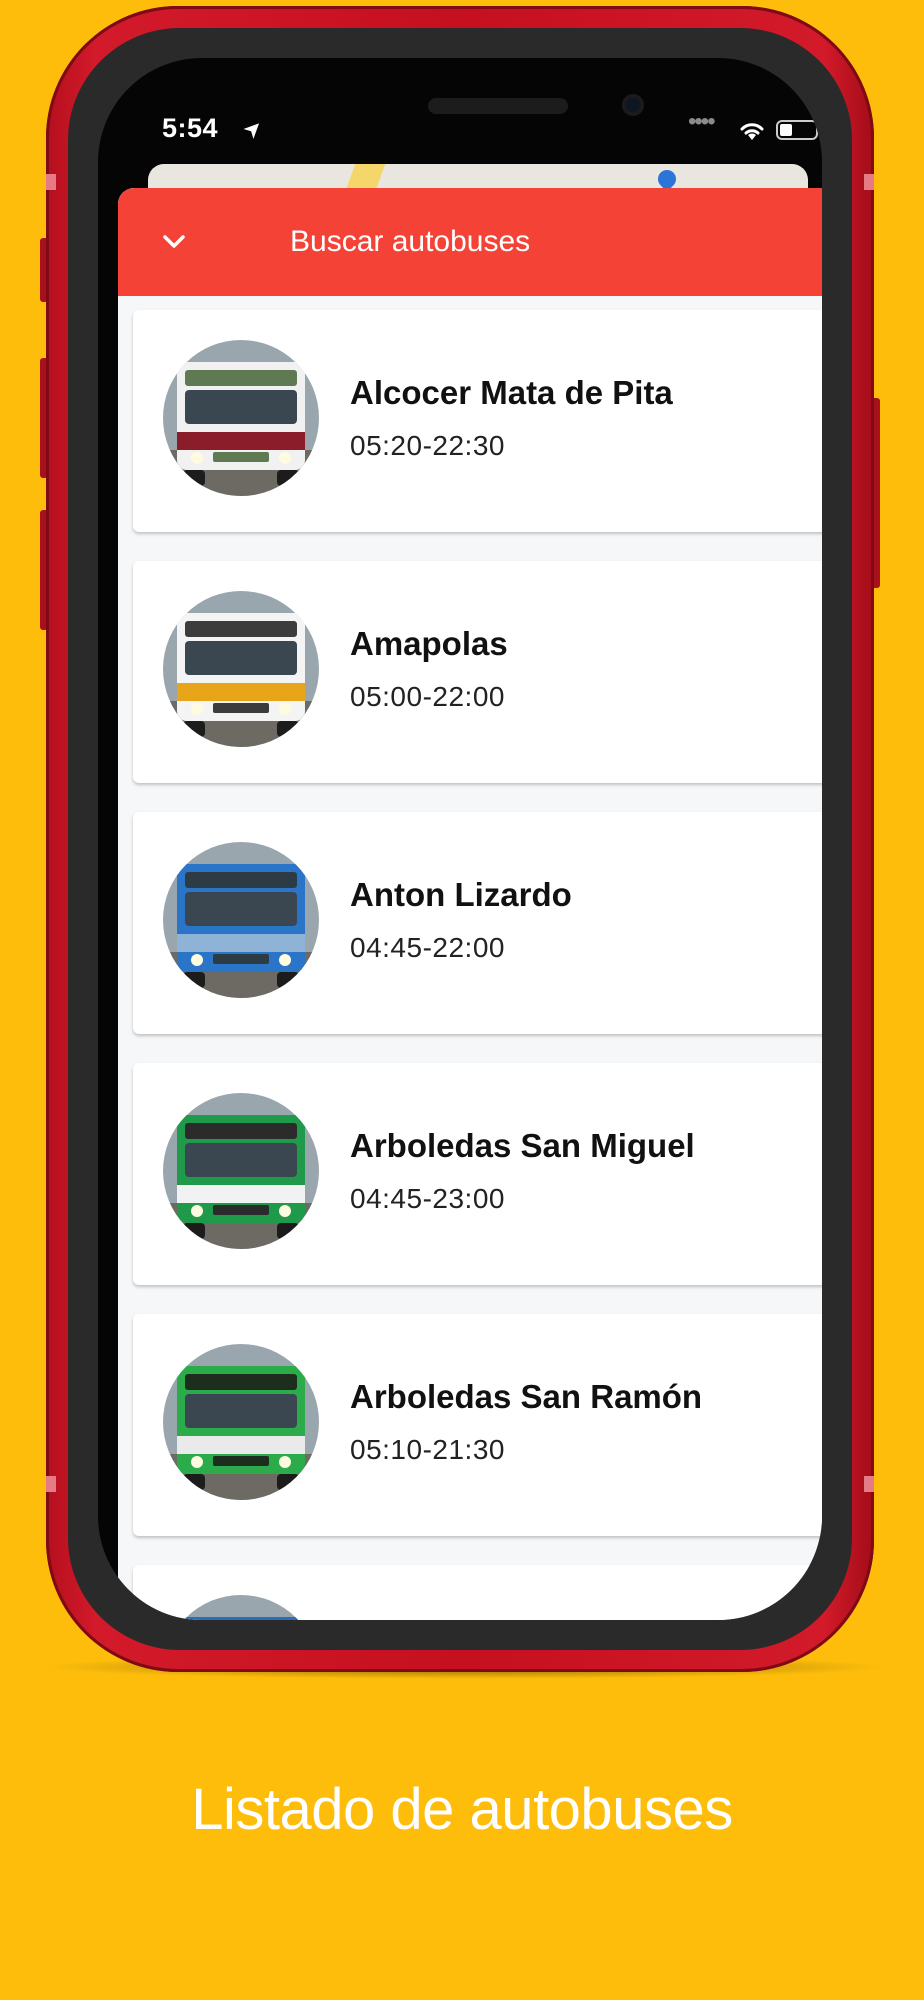 Image resolution: width=924 pixels, height=2000 pixels. Describe the element at coordinates (427, 445) in the screenshot. I see `bus-route-hours: 05:20-22:30` at that location.